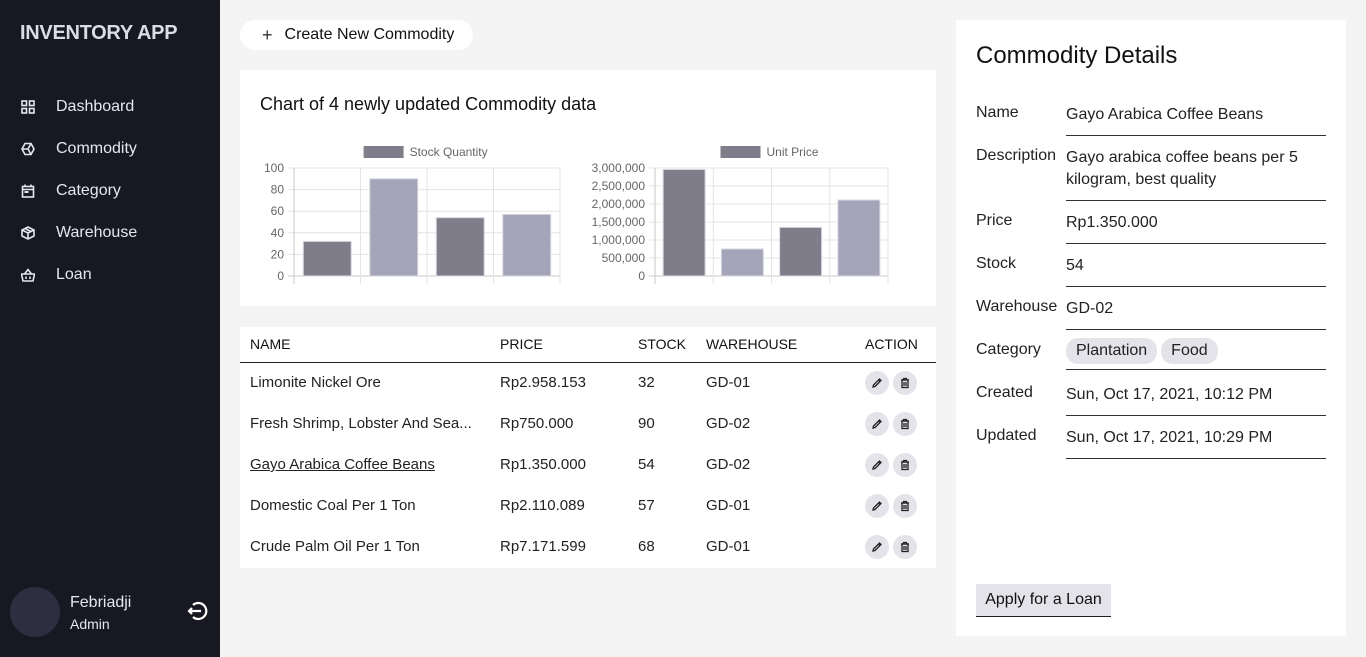 The height and width of the screenshot is (657, 1366). What do you see at coordinates (342, 464) in the screenshot?
I see `commodity-name-link: Gayo Arabica Coffee Beans` at bounding box center [342, 464].